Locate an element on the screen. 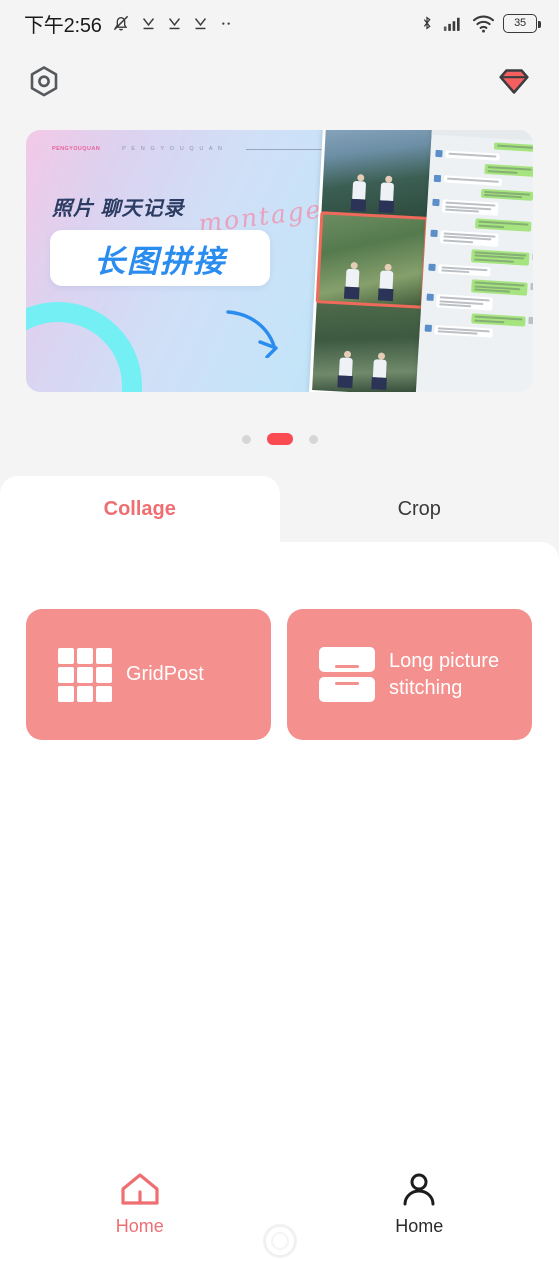  tab-bar: Collage Crop is located at coordinates (279, 509).